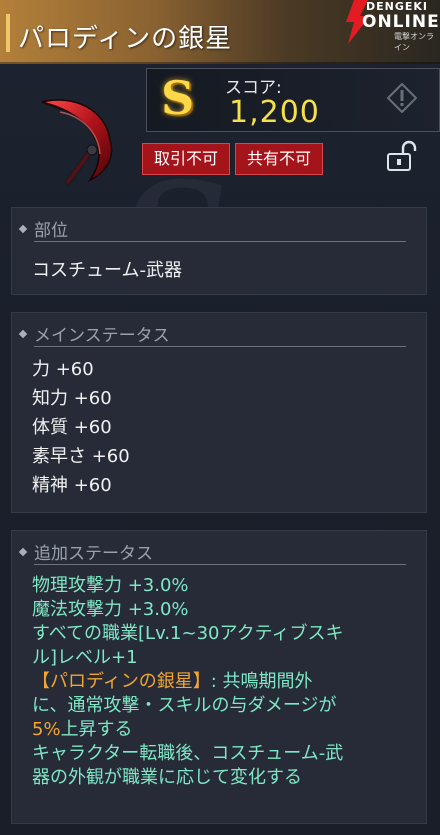 The width and height of the screenshot is (440, 835). What do you see at coordinates (167, 777) in the screenshot?
I see `extra-appearance-line-2: 器の外観が職業に応じて変化する` at bounding box center [167, 777].